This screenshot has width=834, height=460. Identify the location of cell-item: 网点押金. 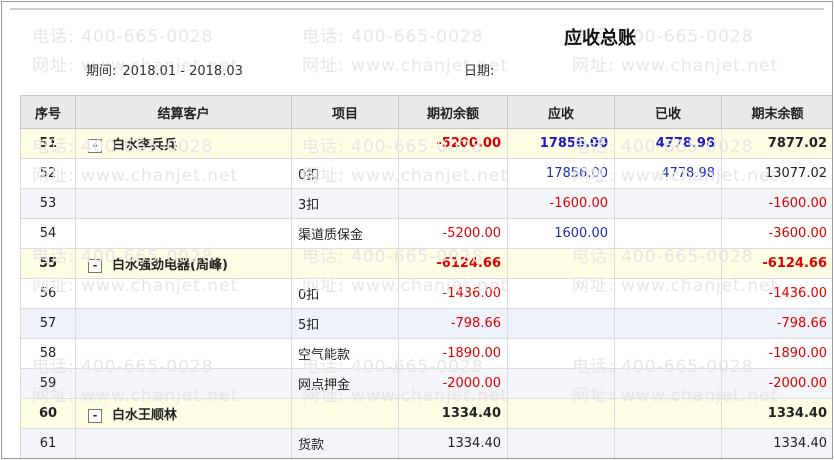
(345, 383).